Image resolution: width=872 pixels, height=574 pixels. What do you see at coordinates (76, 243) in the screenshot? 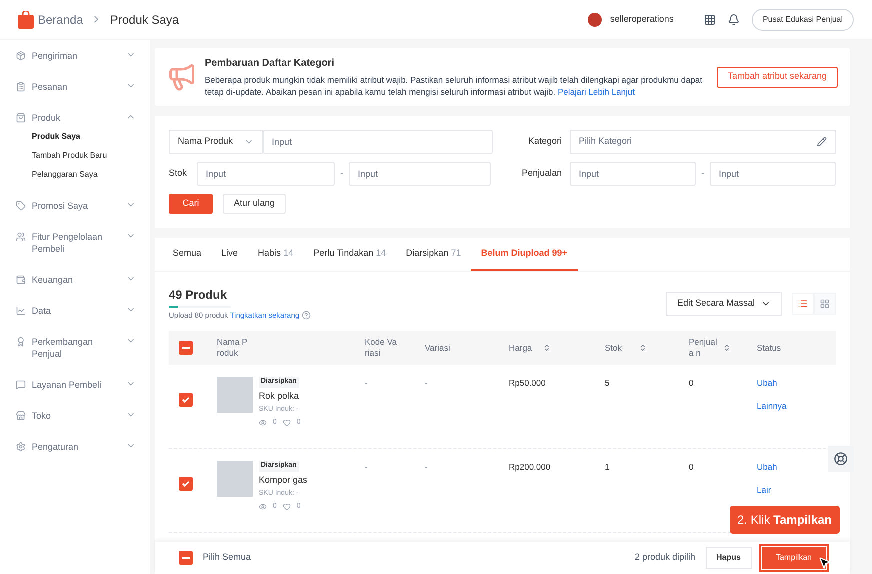
I see `sidebar-item: Fitur Pengelolaan Pembeli` at bounding box center [76, 243].